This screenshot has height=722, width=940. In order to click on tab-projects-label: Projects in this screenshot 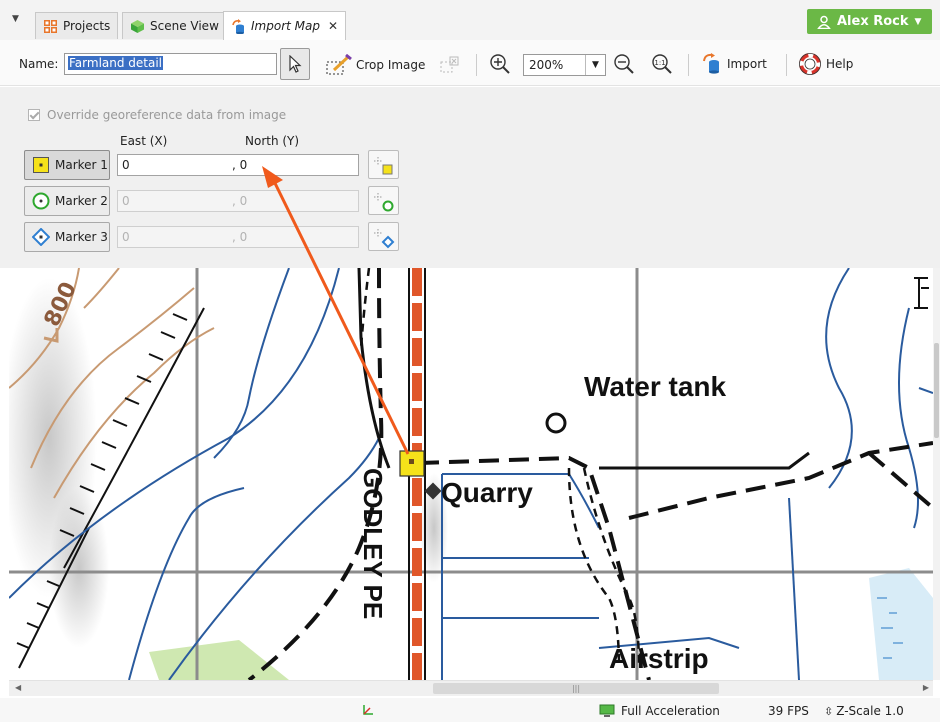, I will do `click(87, 26)`.